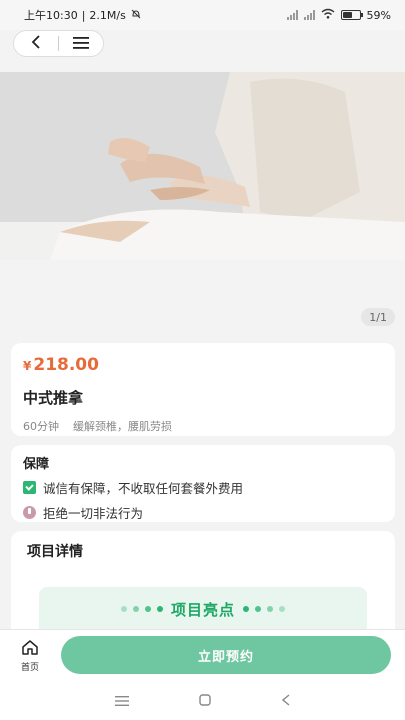 This screenshot has height=720, width=405. Describe the element at coordinates (285, 700) in the screenshot. I see `back-triangle-icon` at that location.